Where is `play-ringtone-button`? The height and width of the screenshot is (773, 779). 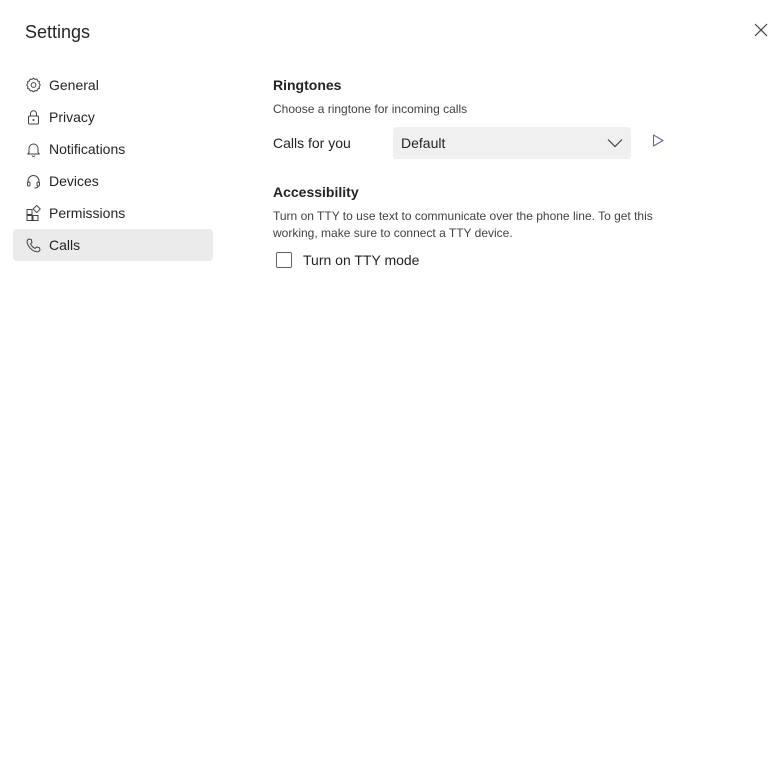
play-ringtone-button is located at coordinates (658, 143).